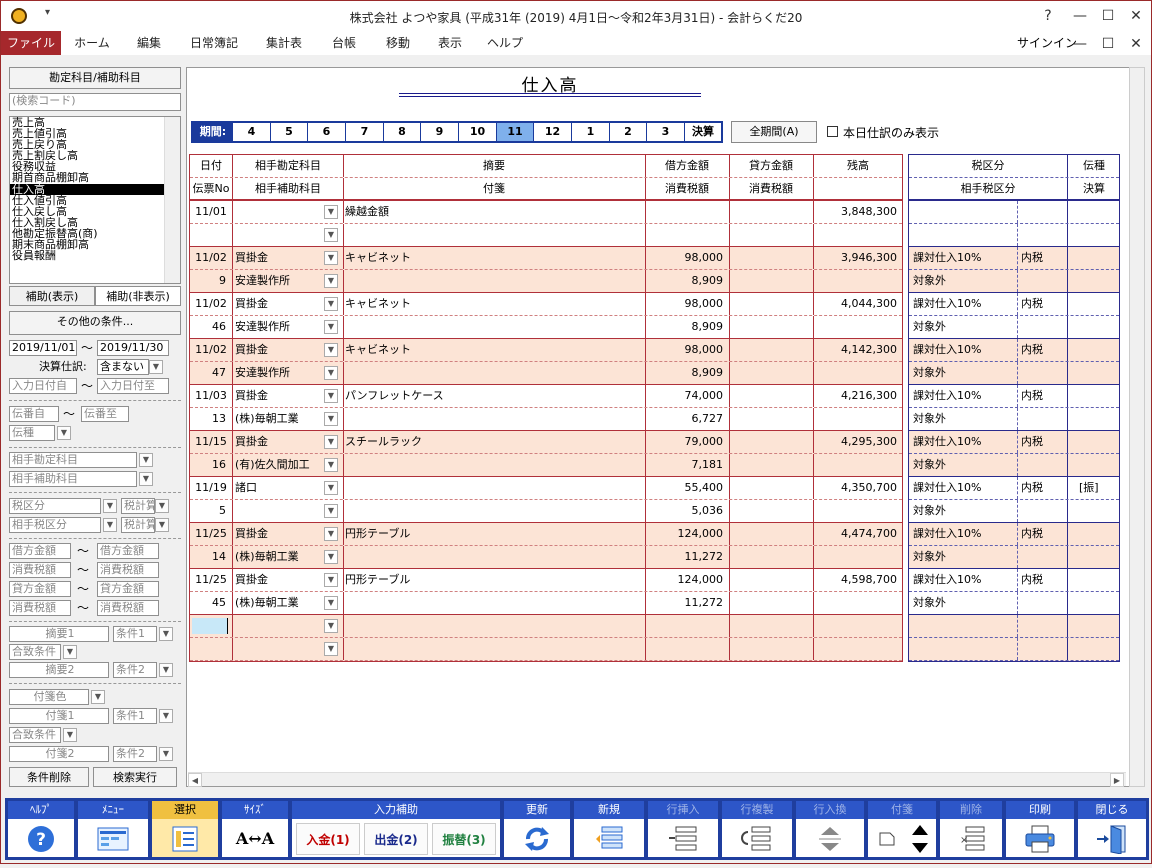 The width and height of the screenshot is (1152, 868). Describe the element at coordinates (546, 534) in the screenshot. I see `table-row: 11/25 買掛金 ▼ 円形テーブル 124,000 4,474,700` at that location.